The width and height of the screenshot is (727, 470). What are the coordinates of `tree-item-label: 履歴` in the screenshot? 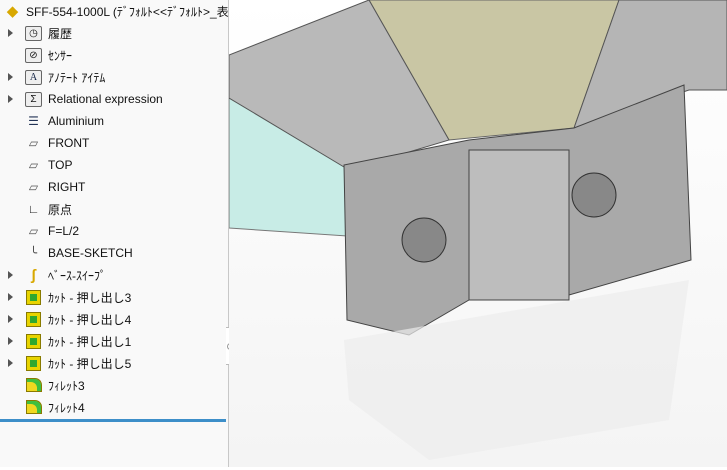 It's located at (60, 33).